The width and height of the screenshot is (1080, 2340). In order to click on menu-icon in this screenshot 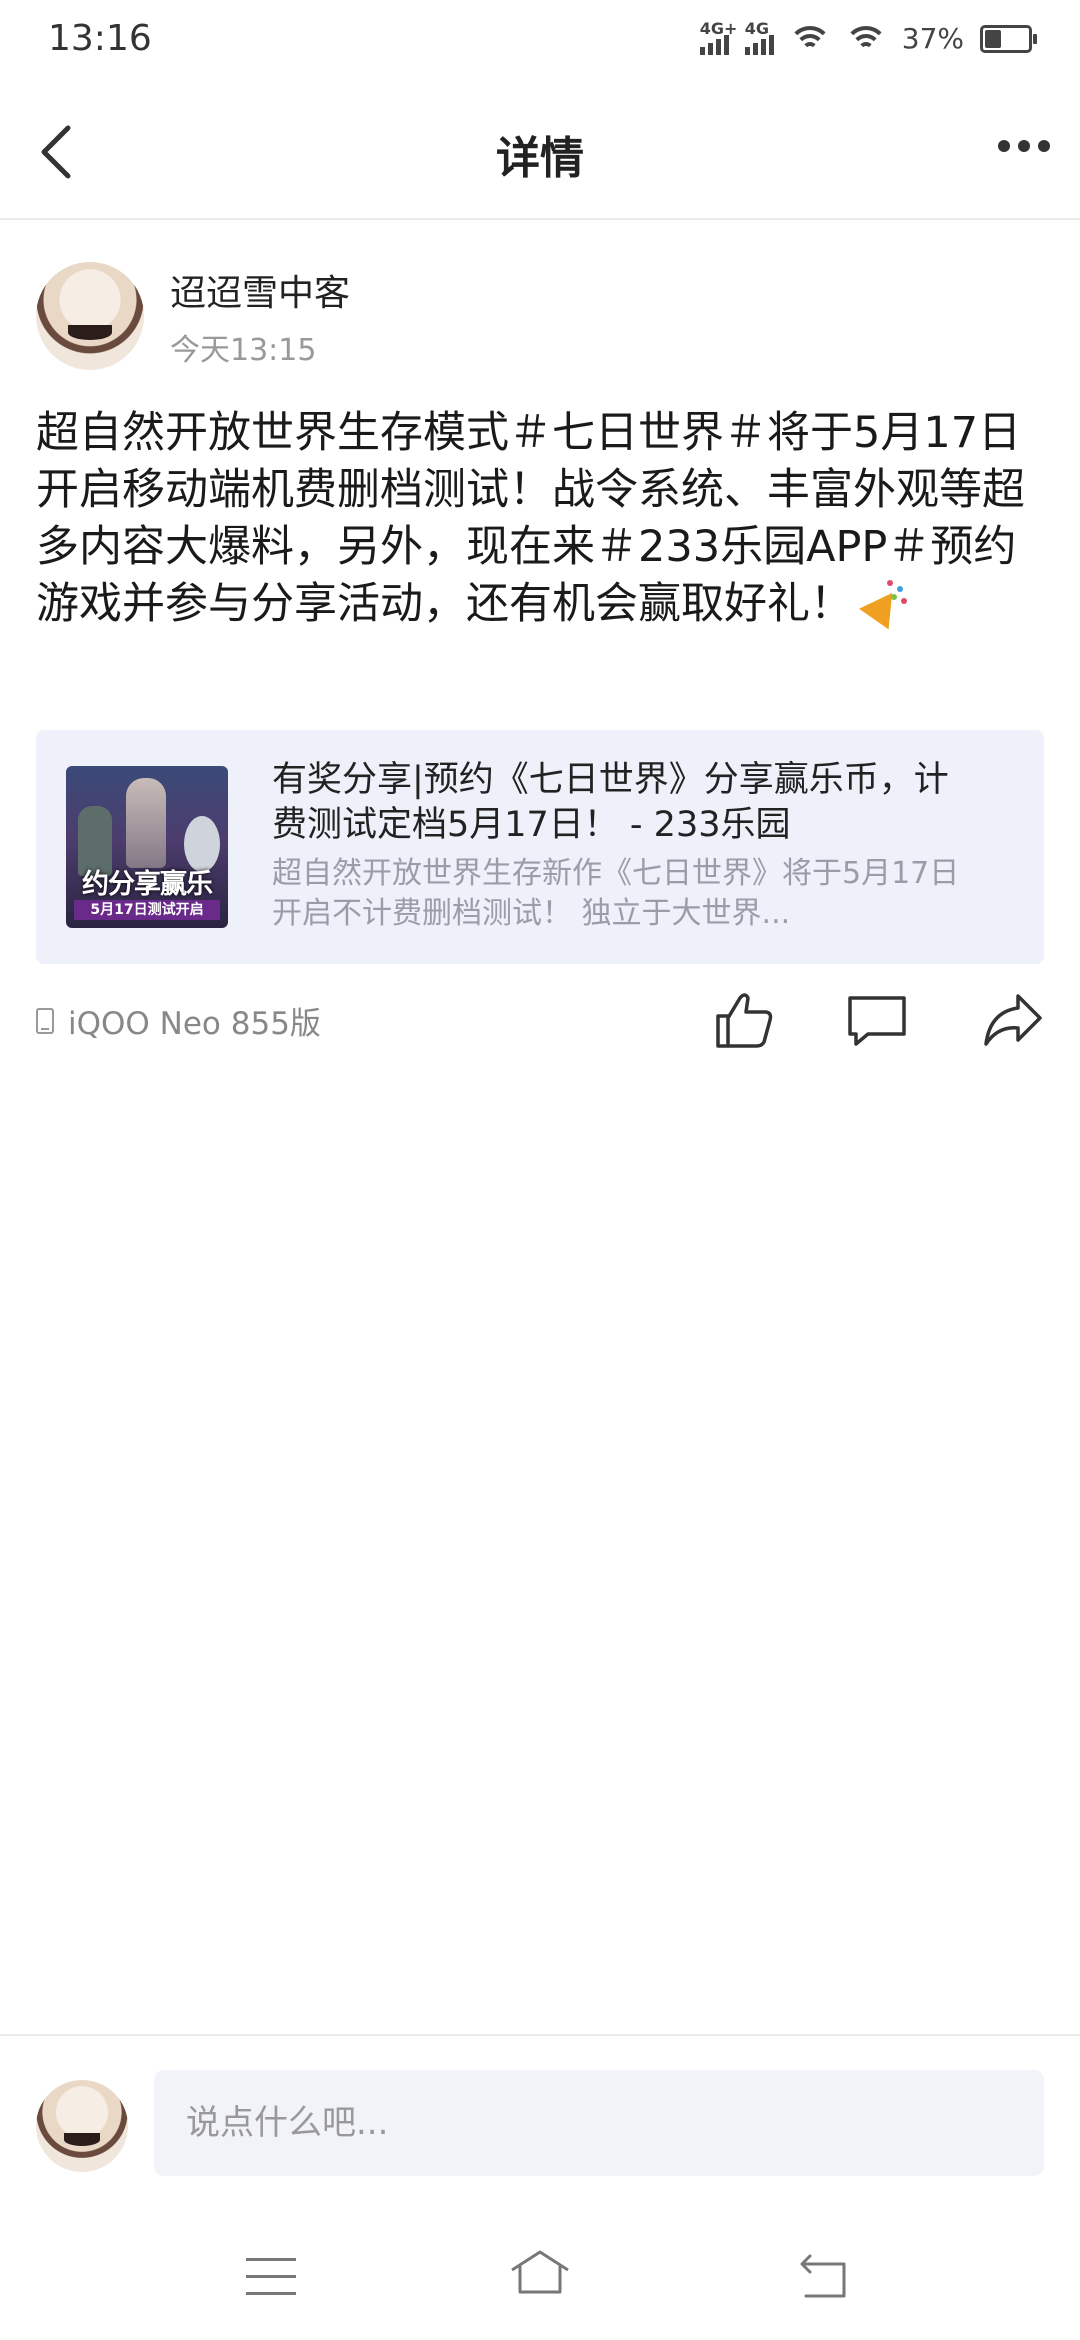, I will do `click(271, 2278)`.